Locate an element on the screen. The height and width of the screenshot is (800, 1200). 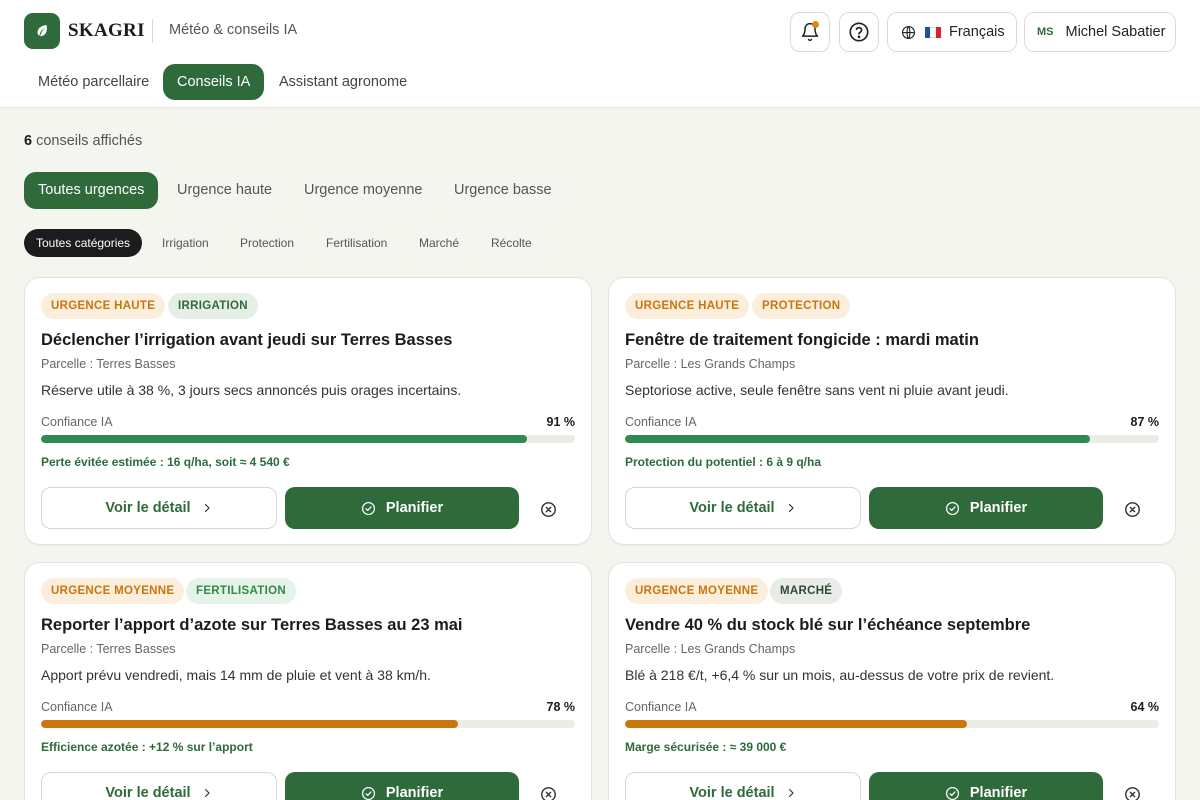
tab-meteo-parcellaire: Météo parcellaire is located at coordinates (93, 82).